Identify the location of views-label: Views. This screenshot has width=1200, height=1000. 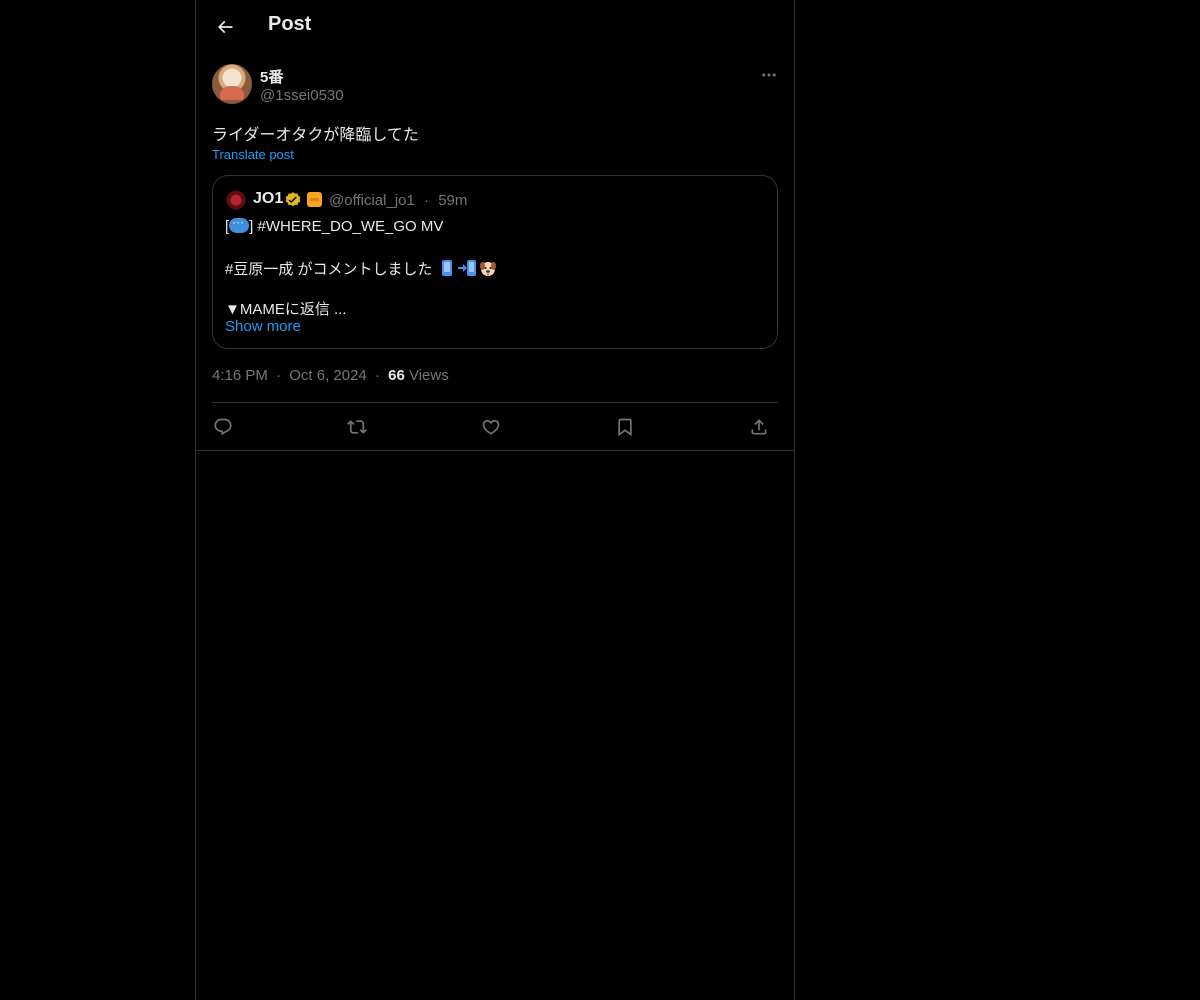
(428, 375).